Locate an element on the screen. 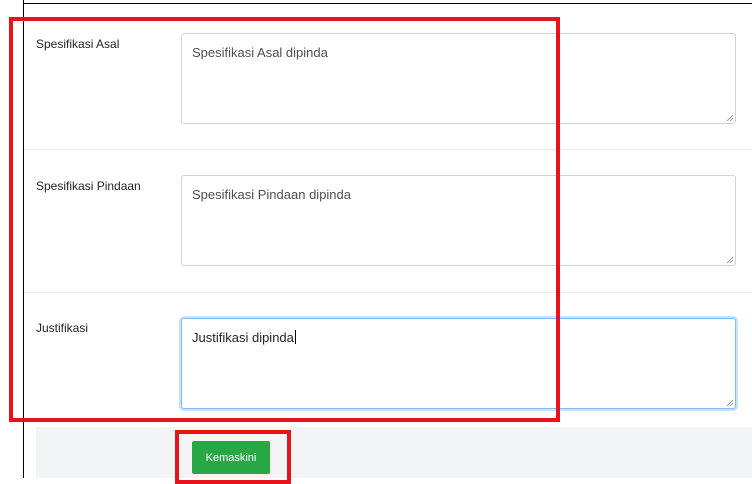  window-frame-top is located at coordinates (387, 3).